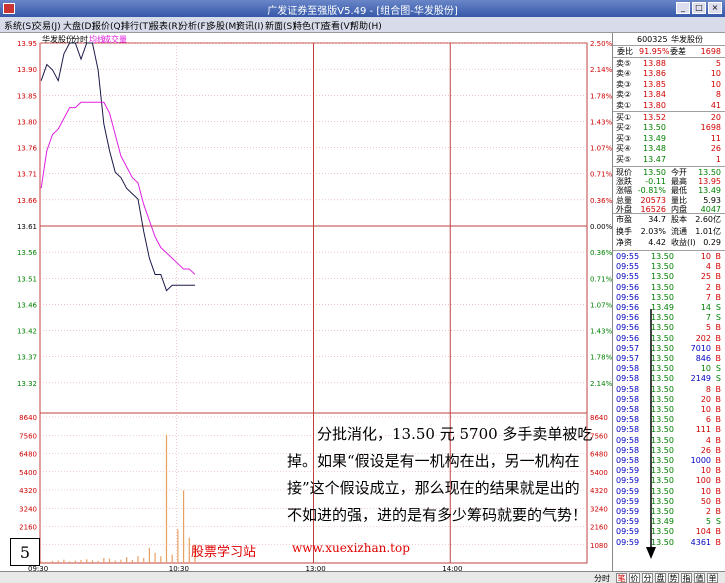  Describe the element at coordinates (79, 25) in the screenshot. I see `menu-item: 大盘(D)` at that location.